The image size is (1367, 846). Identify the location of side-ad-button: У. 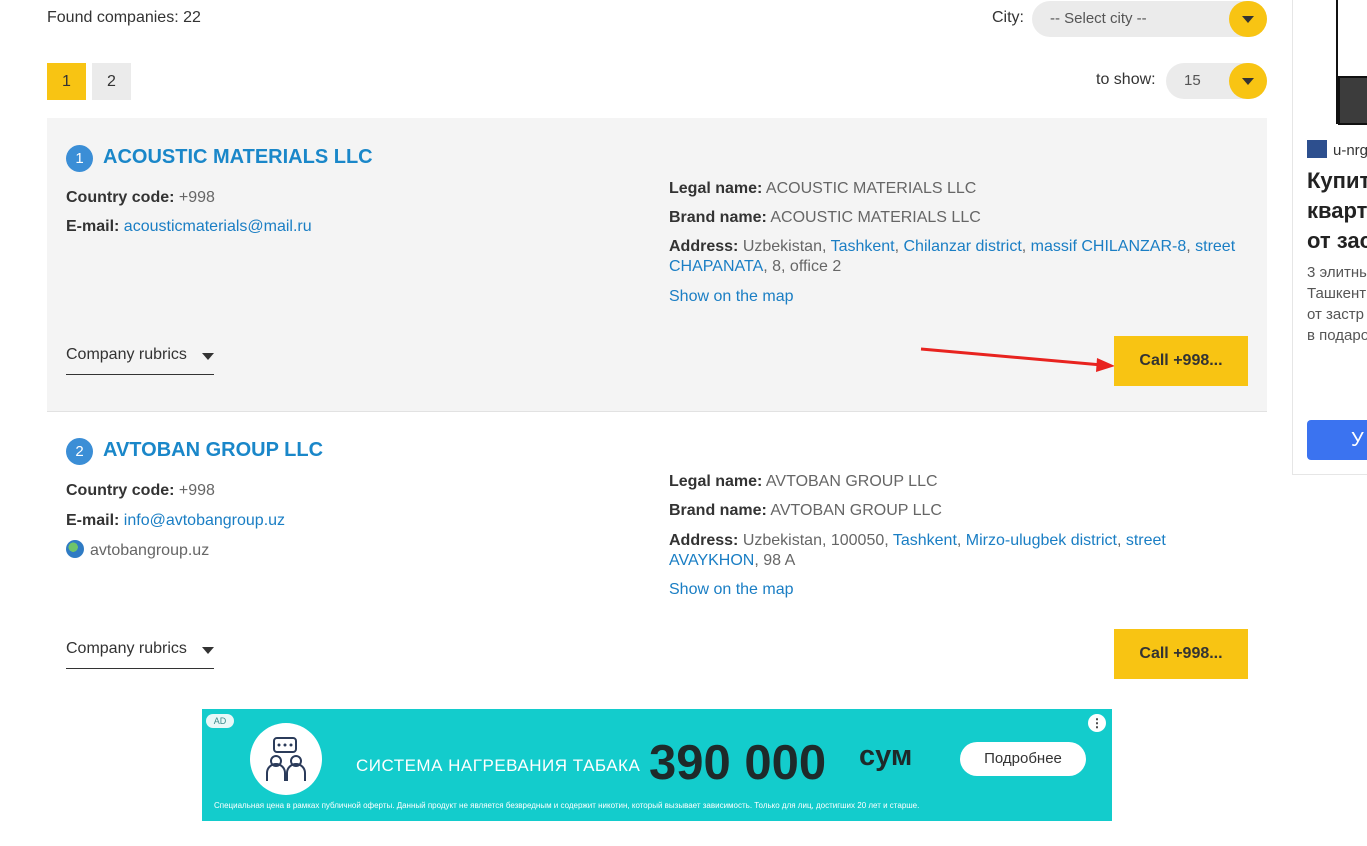
(1337, 440).